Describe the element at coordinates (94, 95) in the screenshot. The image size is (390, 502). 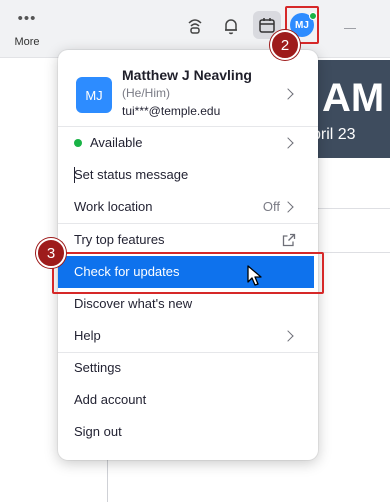
I see `avatar: MJ` at that location.